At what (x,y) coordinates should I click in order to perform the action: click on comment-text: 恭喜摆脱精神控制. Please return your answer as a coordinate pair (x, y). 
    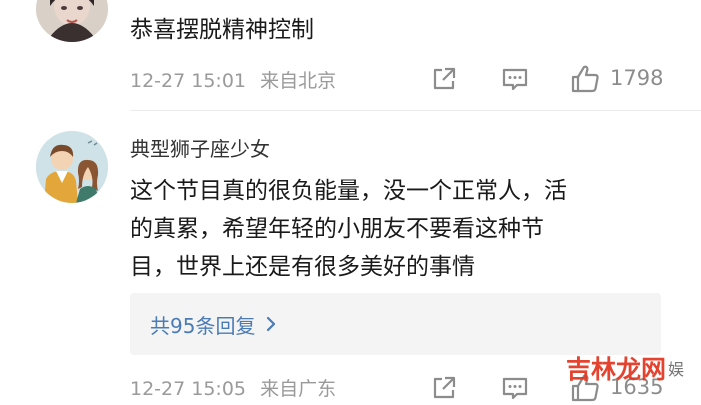
    Looking at the image, I should click on (222, 30).